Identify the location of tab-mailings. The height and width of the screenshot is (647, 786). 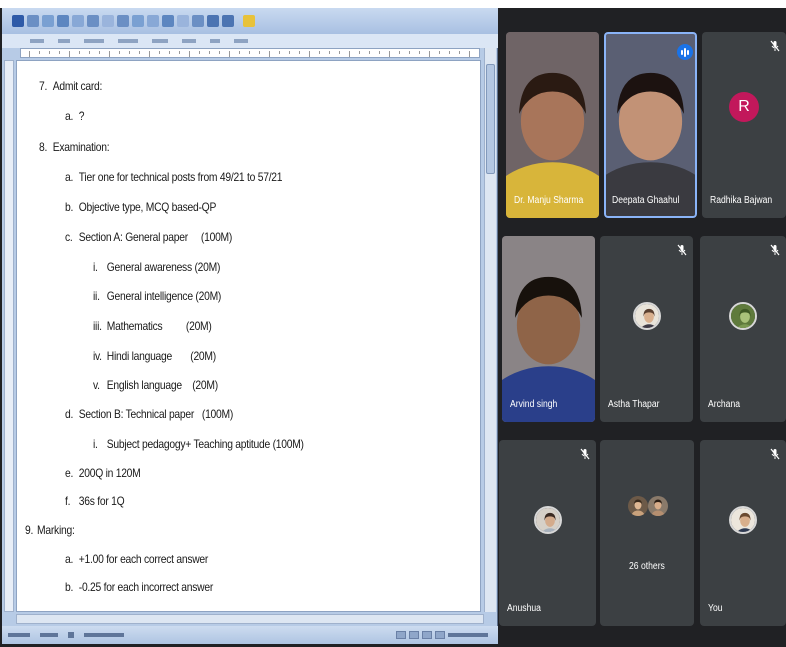
(160, 41).